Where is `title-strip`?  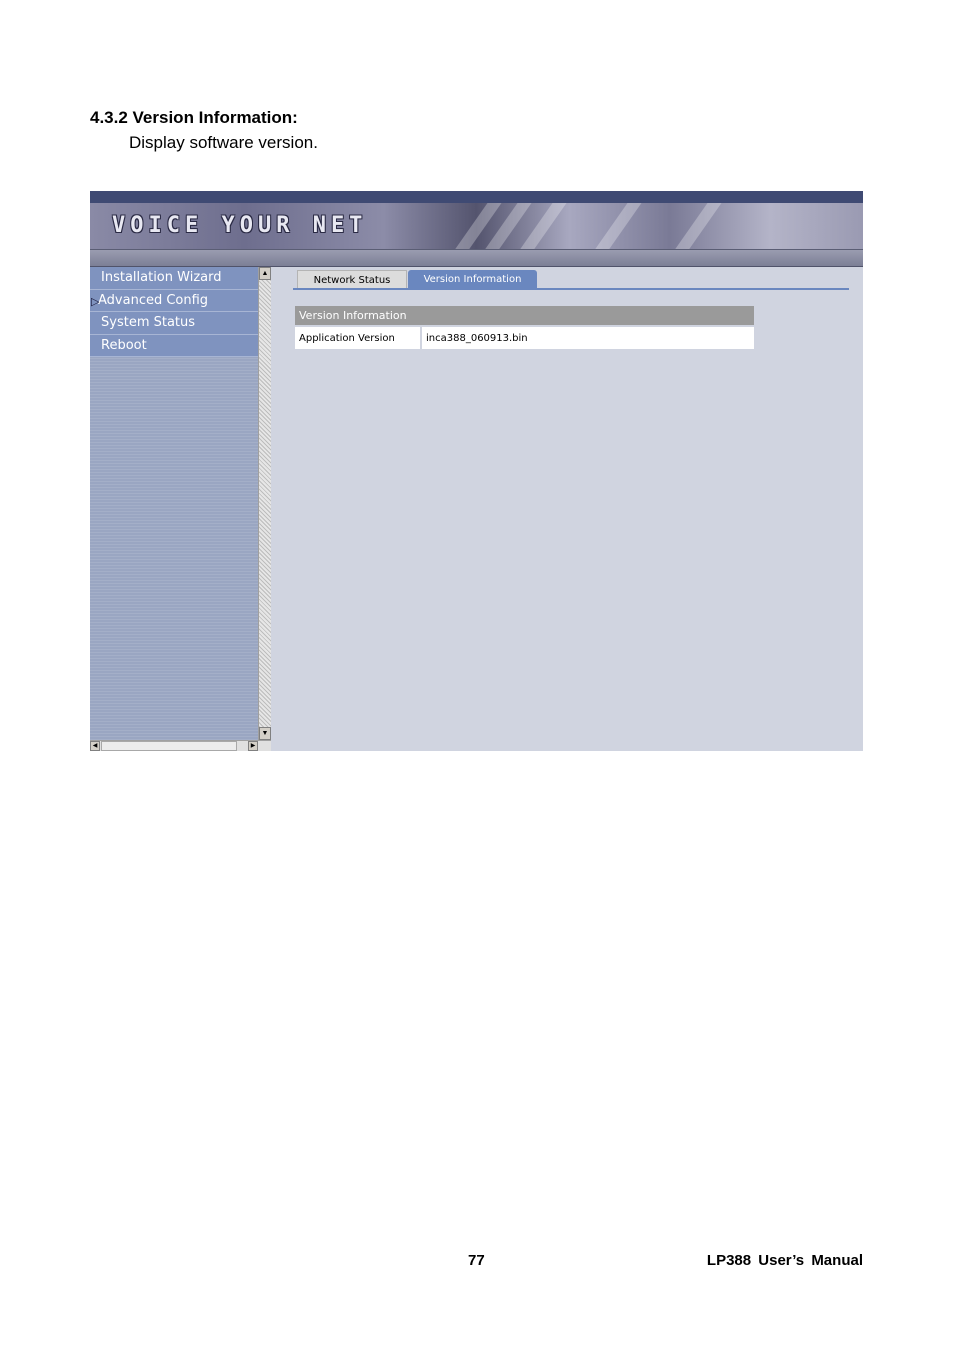
title-strip is located at coordinates (476, 197).